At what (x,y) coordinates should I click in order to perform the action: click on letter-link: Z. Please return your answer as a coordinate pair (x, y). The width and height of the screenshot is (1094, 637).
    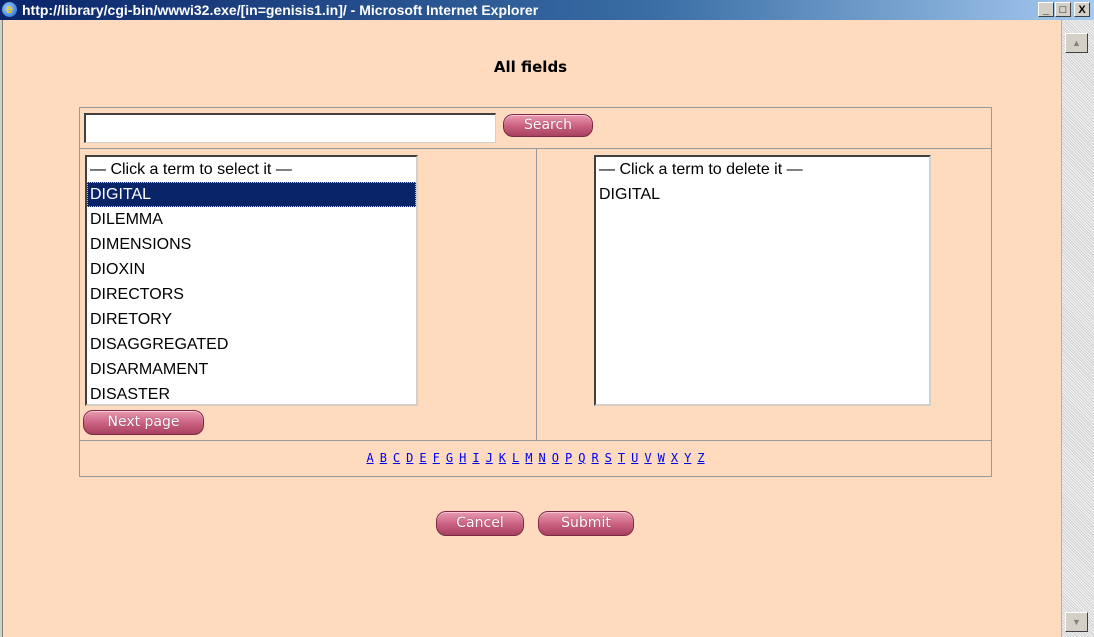
    Looking at the image, I should click on (700, 458).